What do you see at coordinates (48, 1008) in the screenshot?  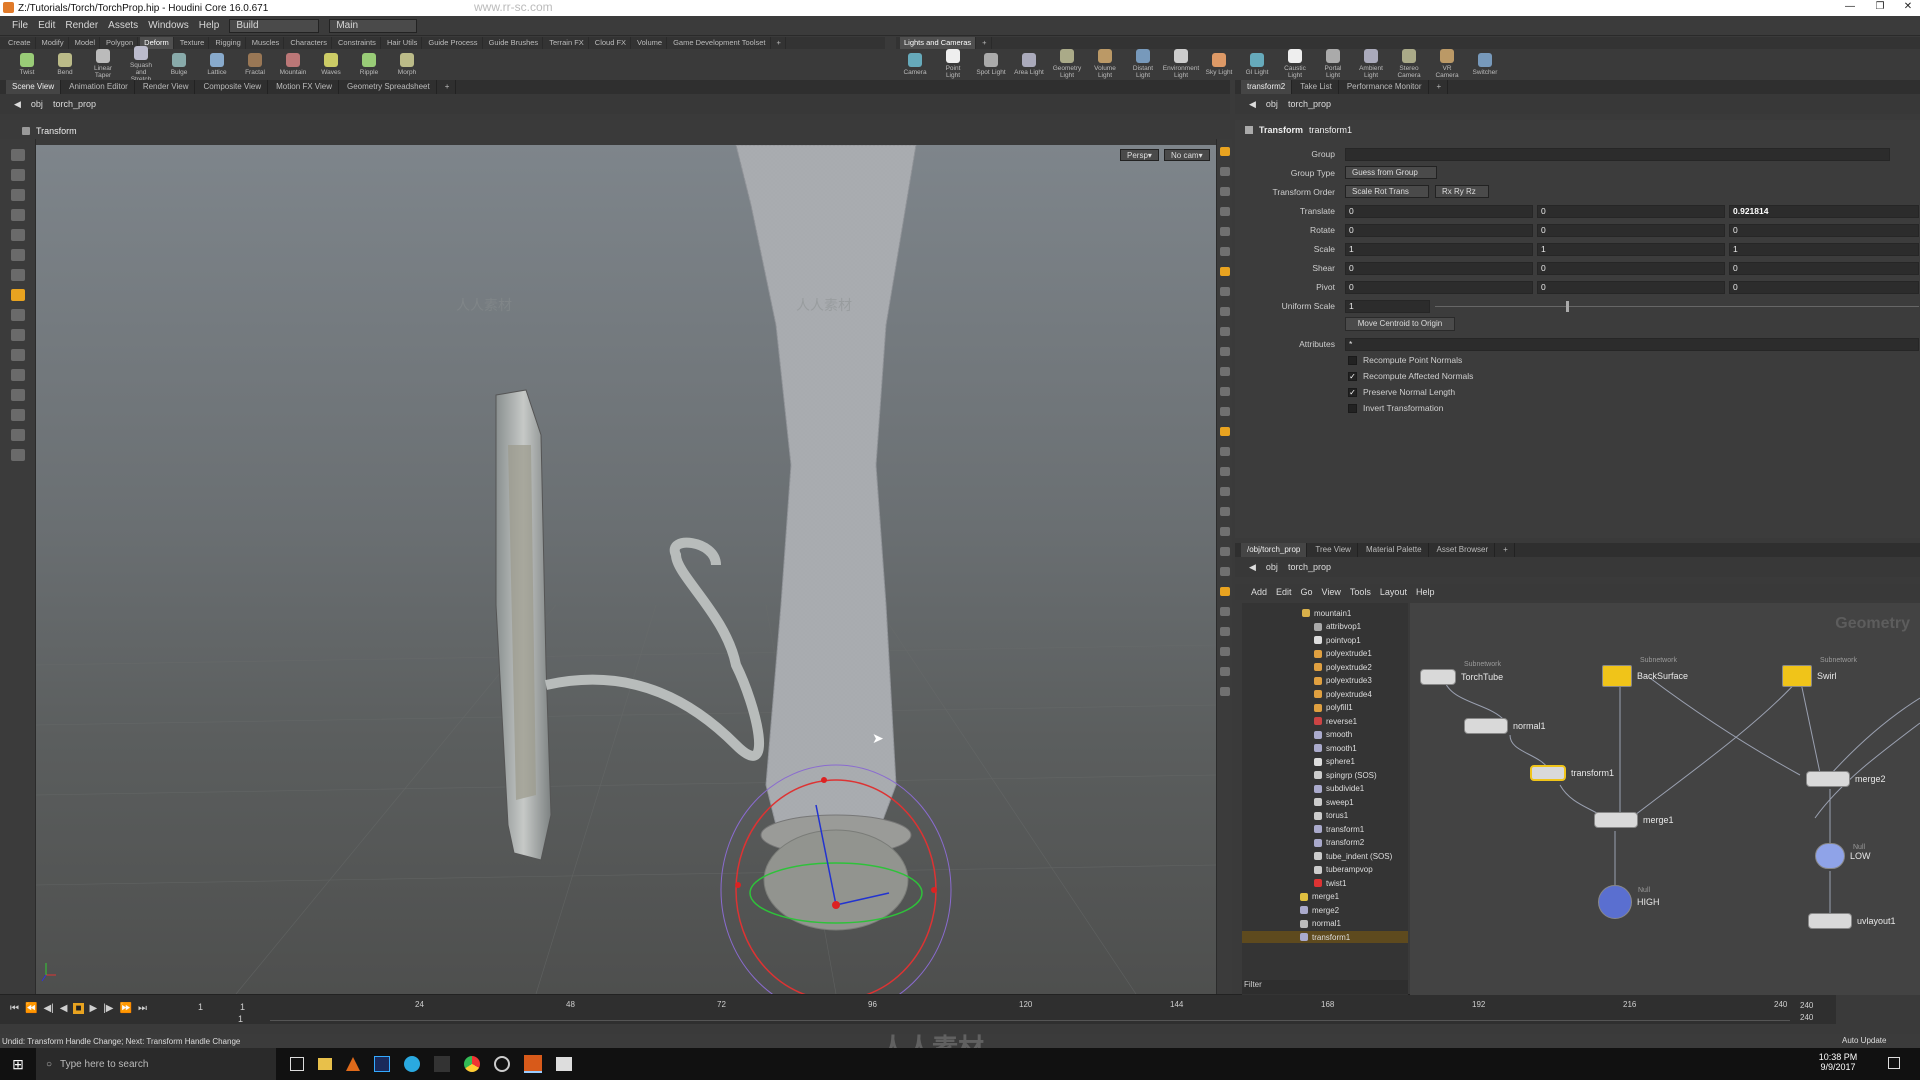 I see `step-back-icon: ◀|` at bounding box center [48, 1008].